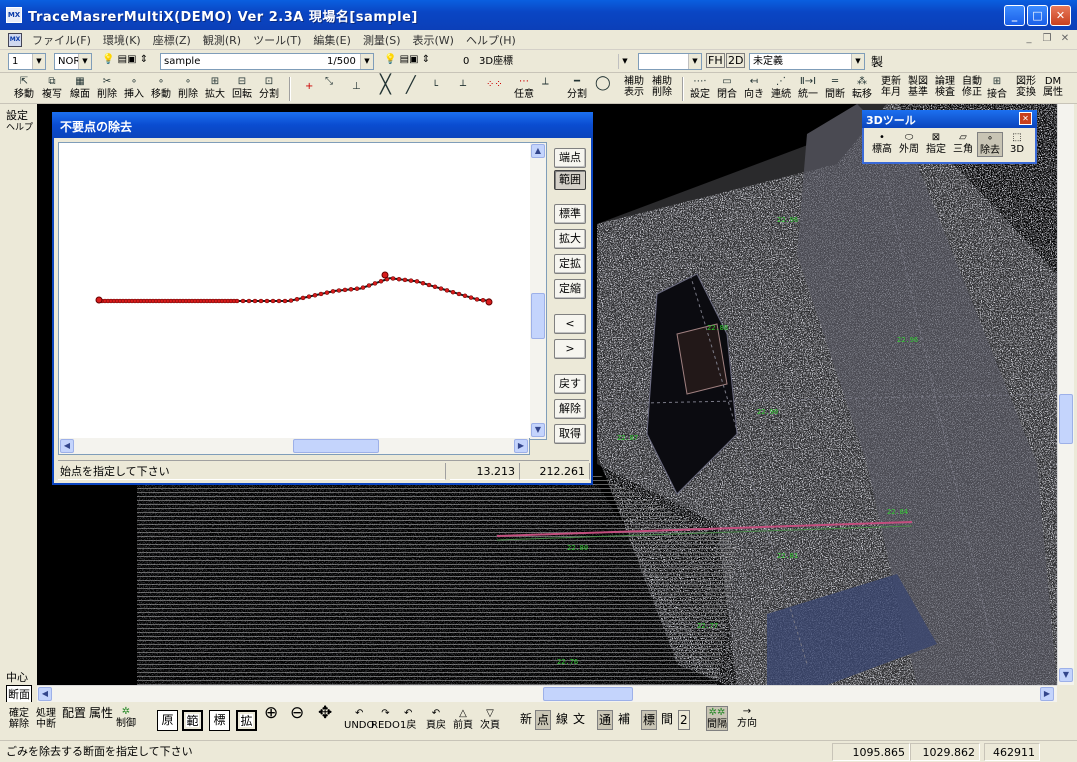  What do you see at coordinates (329, 82) in the screenshot?
I see `offset-button: ⤡` at bounding box center [329, 82].